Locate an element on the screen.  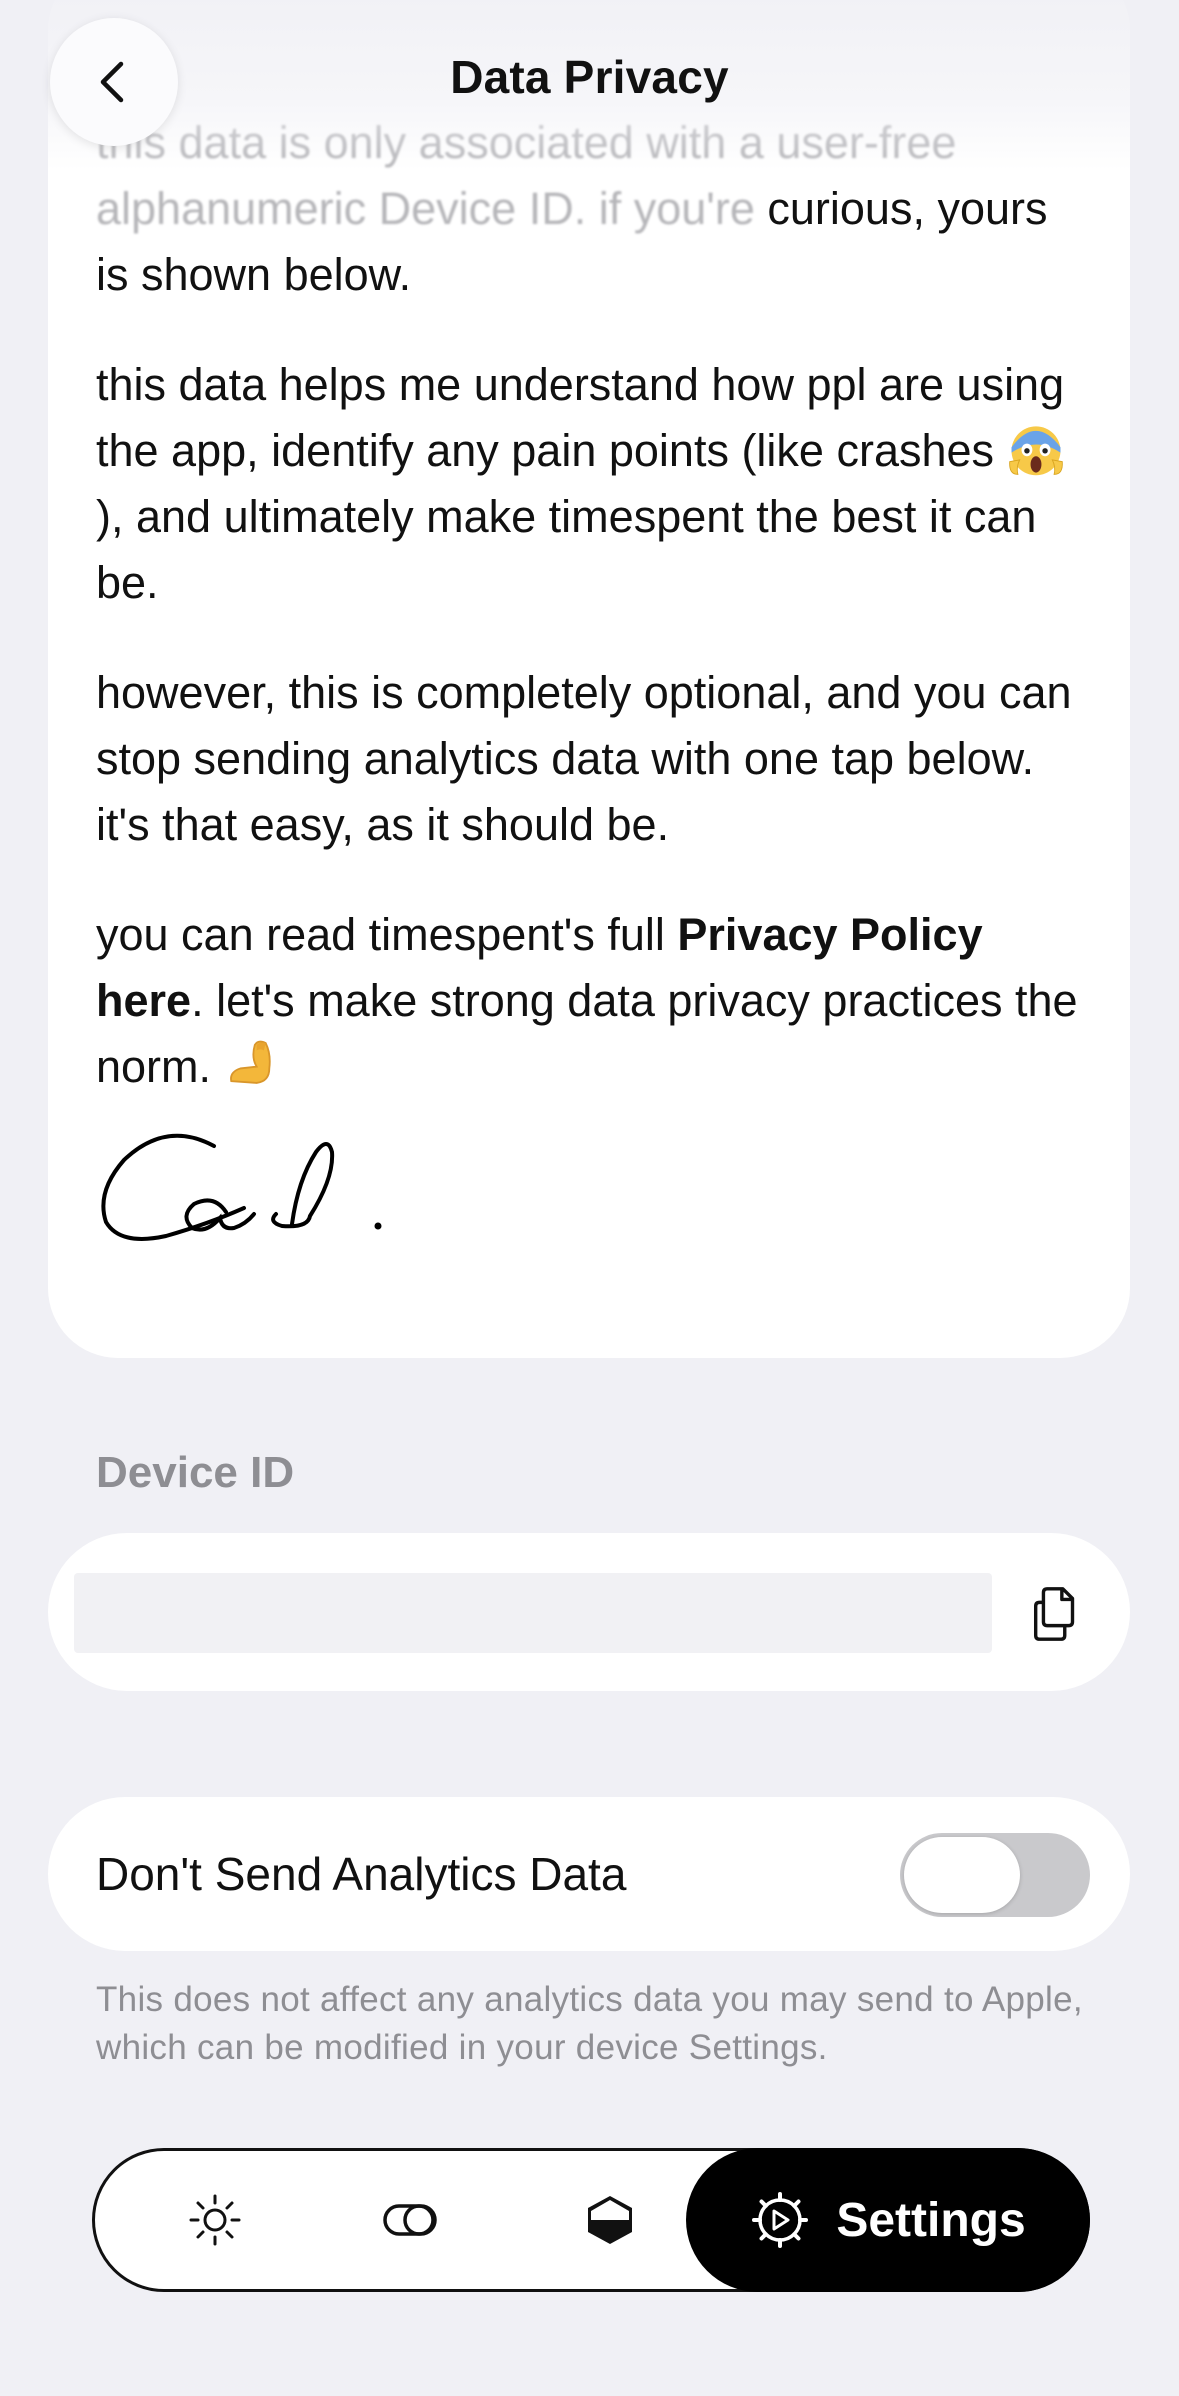
gear-icon is located at coordinates (780, 2220).